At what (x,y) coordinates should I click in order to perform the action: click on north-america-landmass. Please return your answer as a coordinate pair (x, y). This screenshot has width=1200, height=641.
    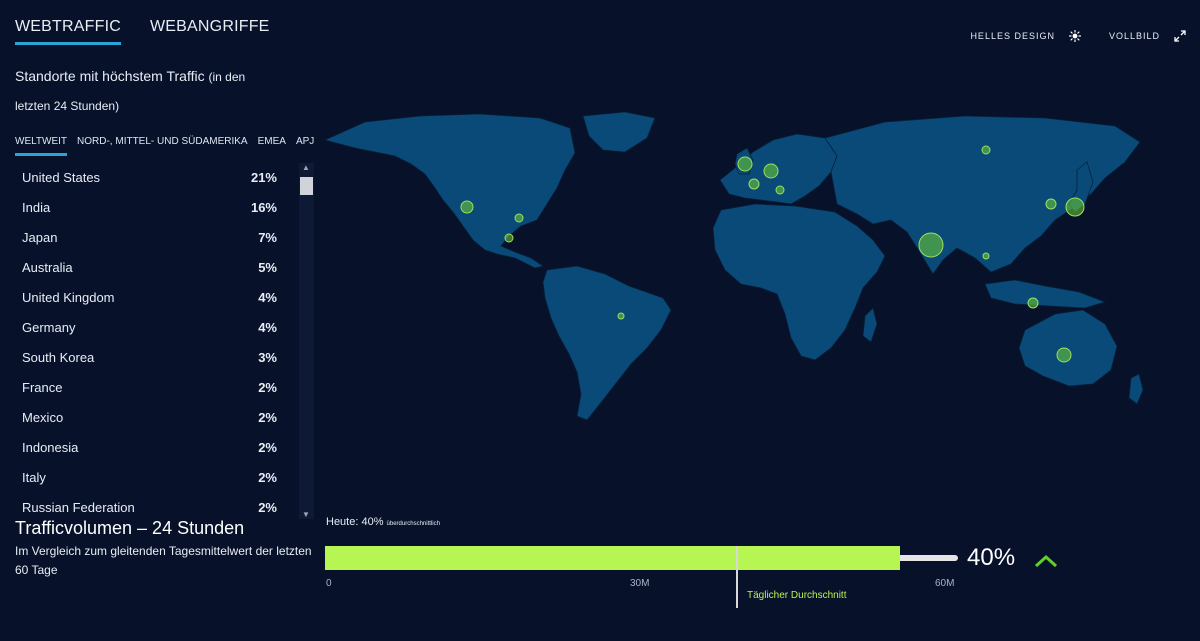
    Looking at the image, I should click on (449, 191).